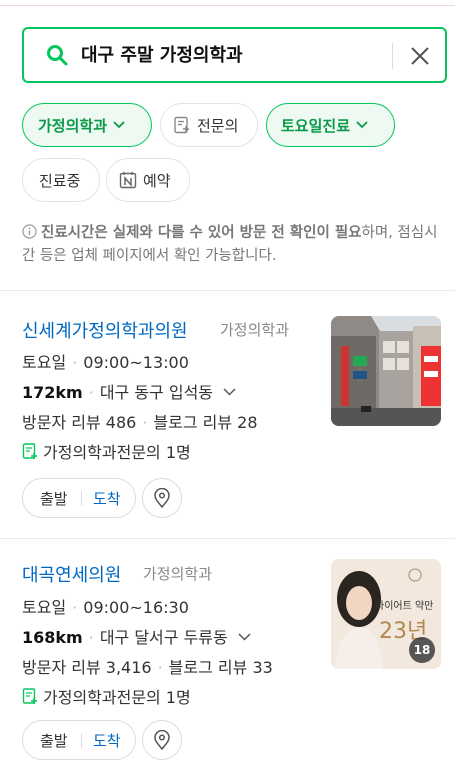  I want to click on filter-open-now-label: 진료중, so click(60, 180).